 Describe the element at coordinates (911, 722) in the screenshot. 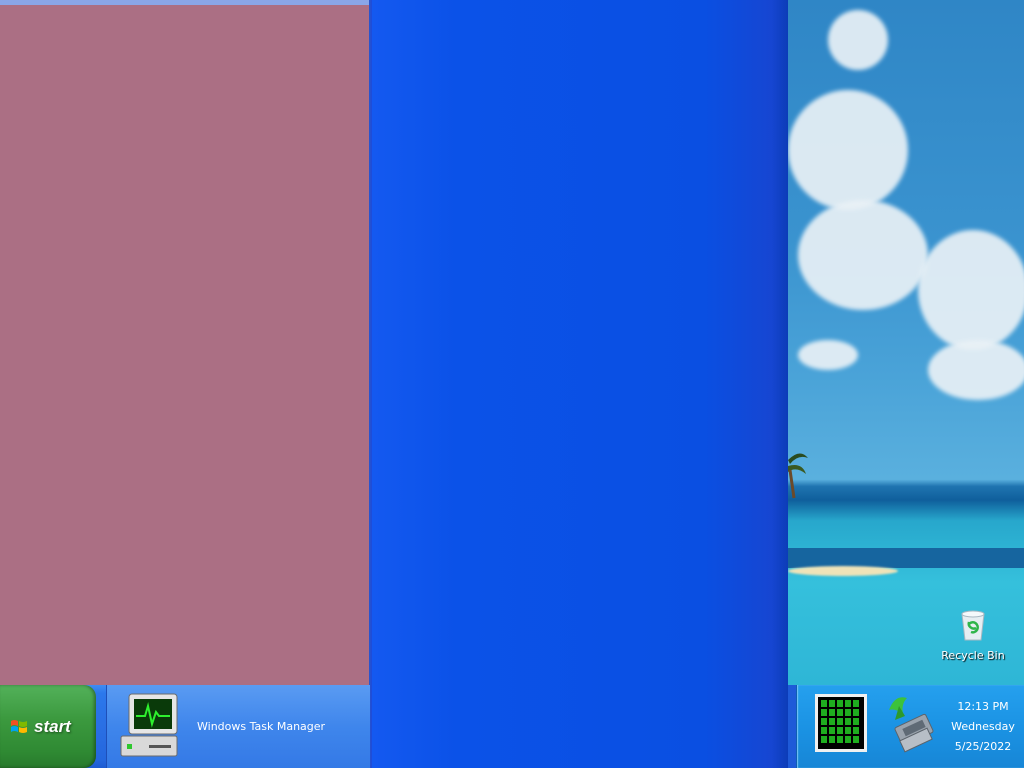

I see `network-icon` at that location.